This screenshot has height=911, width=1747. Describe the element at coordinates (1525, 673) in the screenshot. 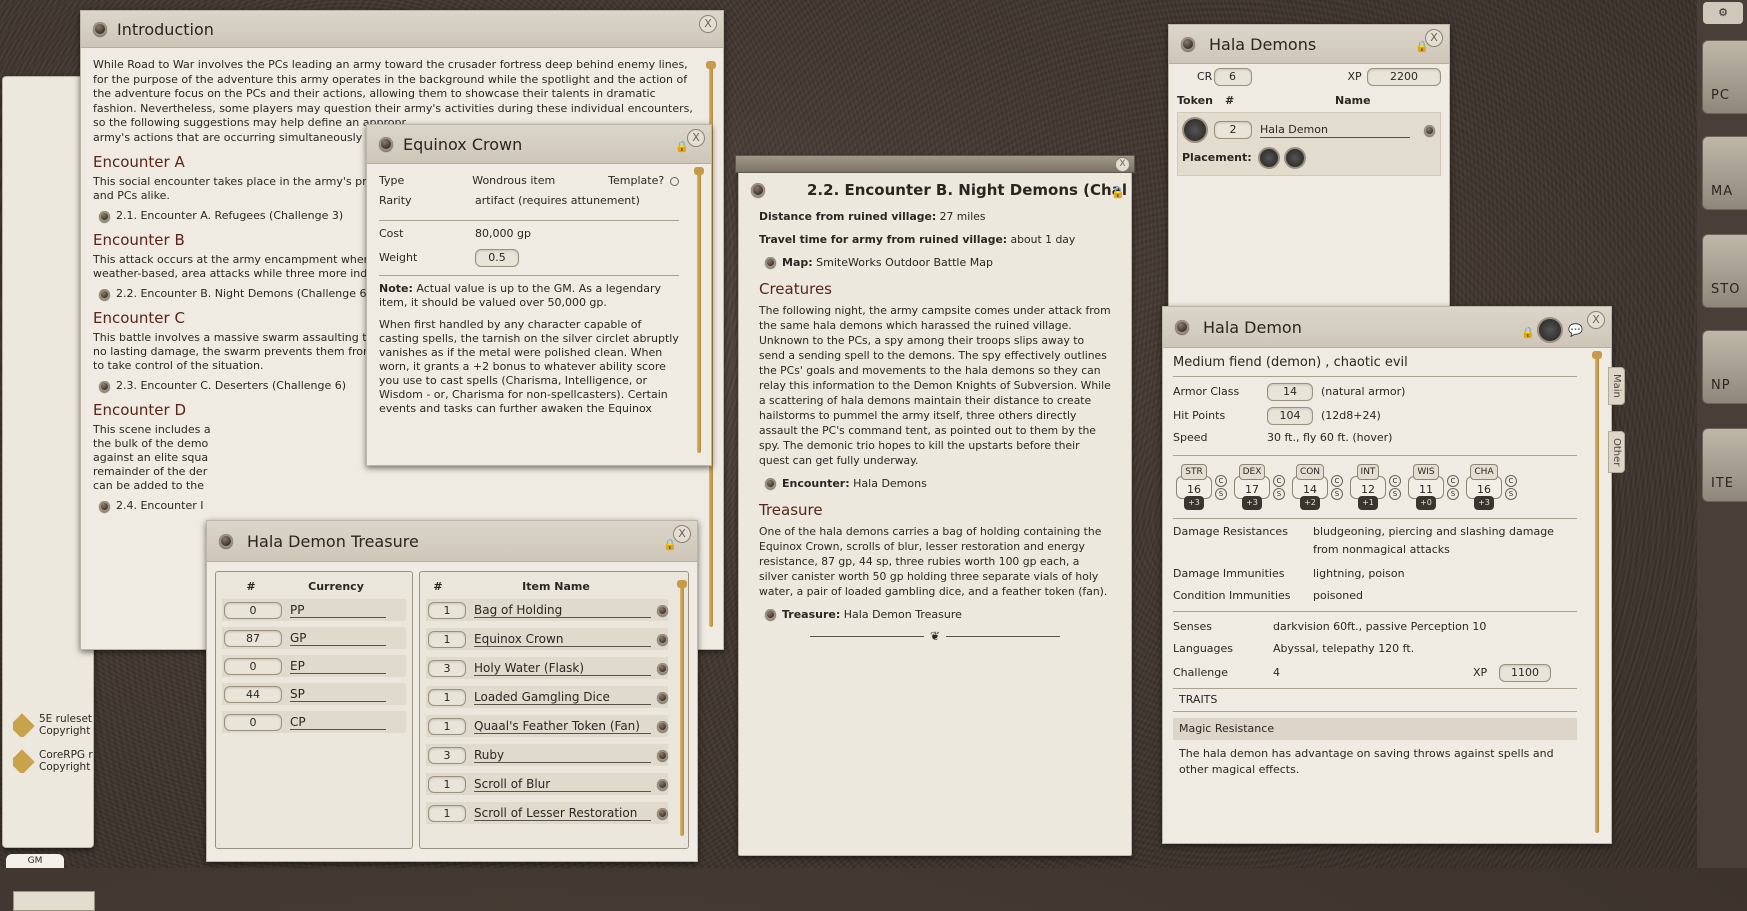

I see `npc-xp-field: 1100` at that location.